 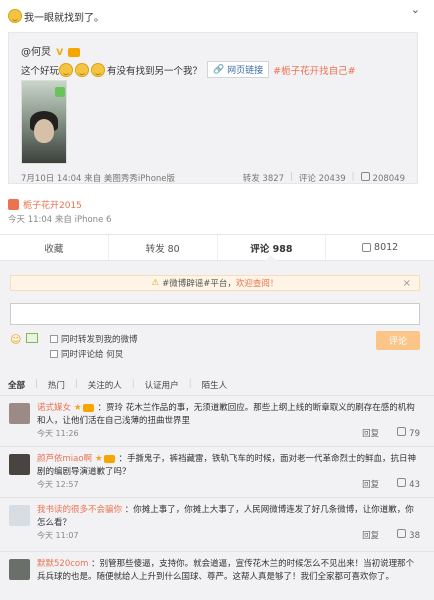 I want to click on submit-comment-button: 评论, so click(x=398, y=340).